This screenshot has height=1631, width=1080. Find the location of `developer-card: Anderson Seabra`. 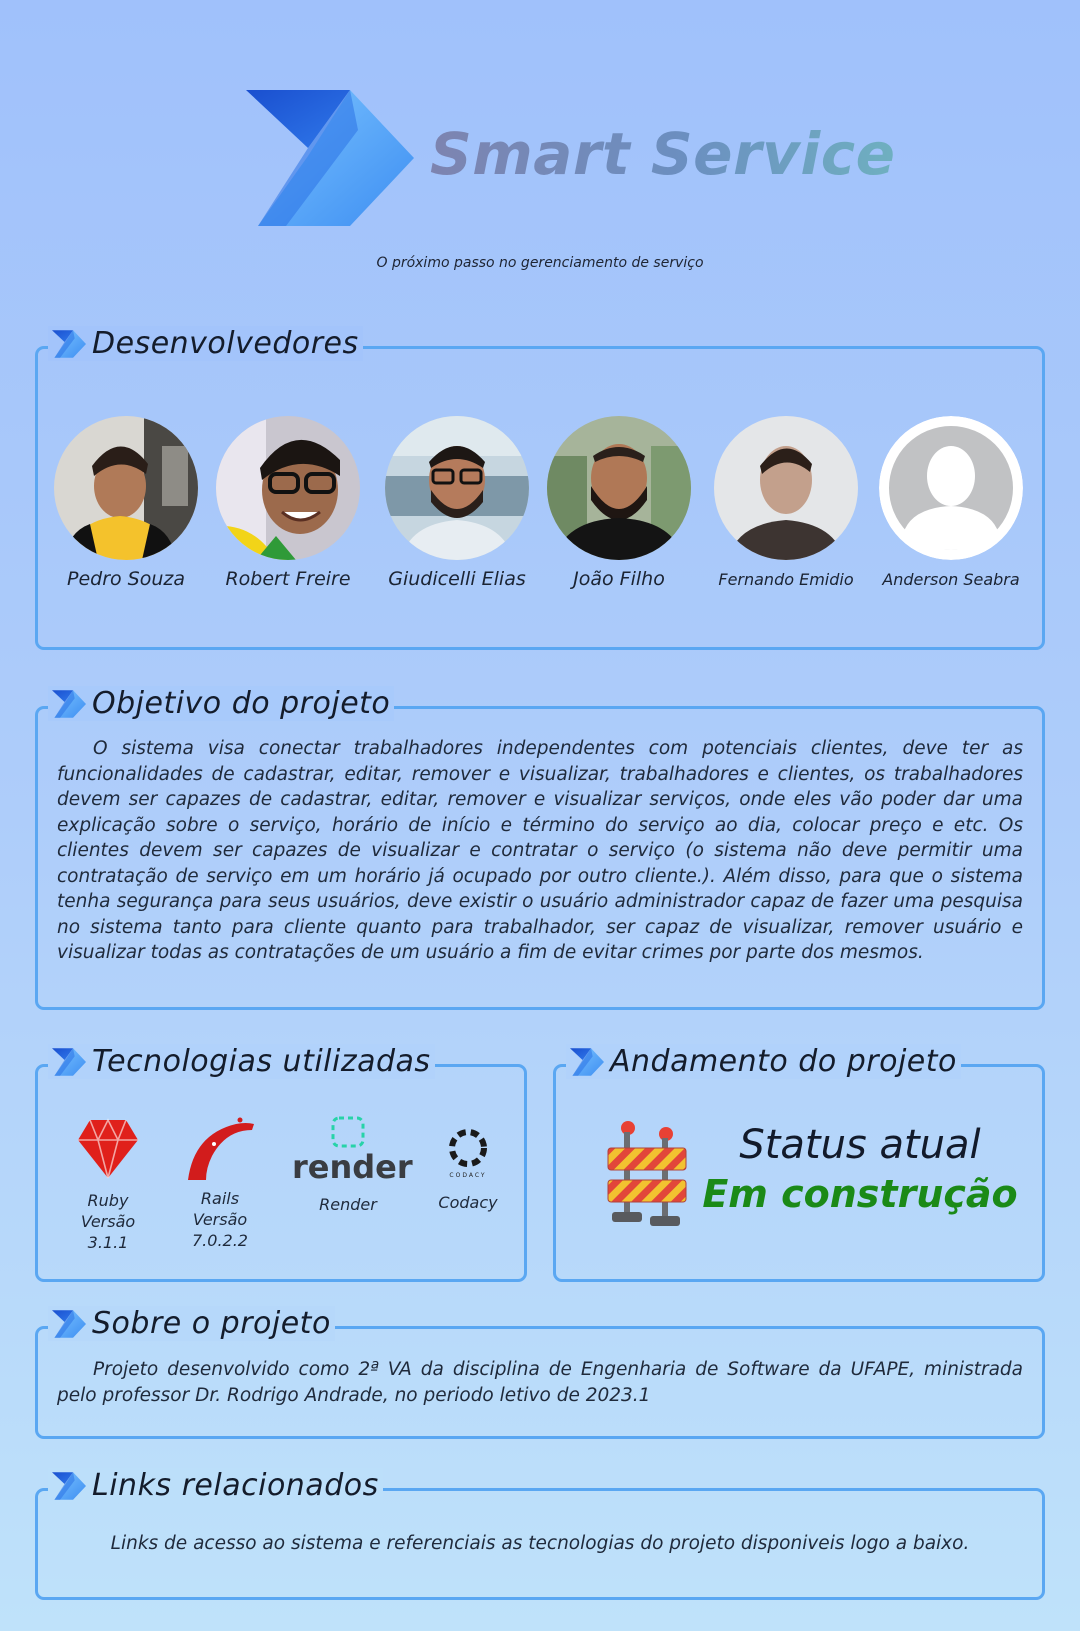

developer-card: Anderson Seabra is located at coordinates (951, 502).